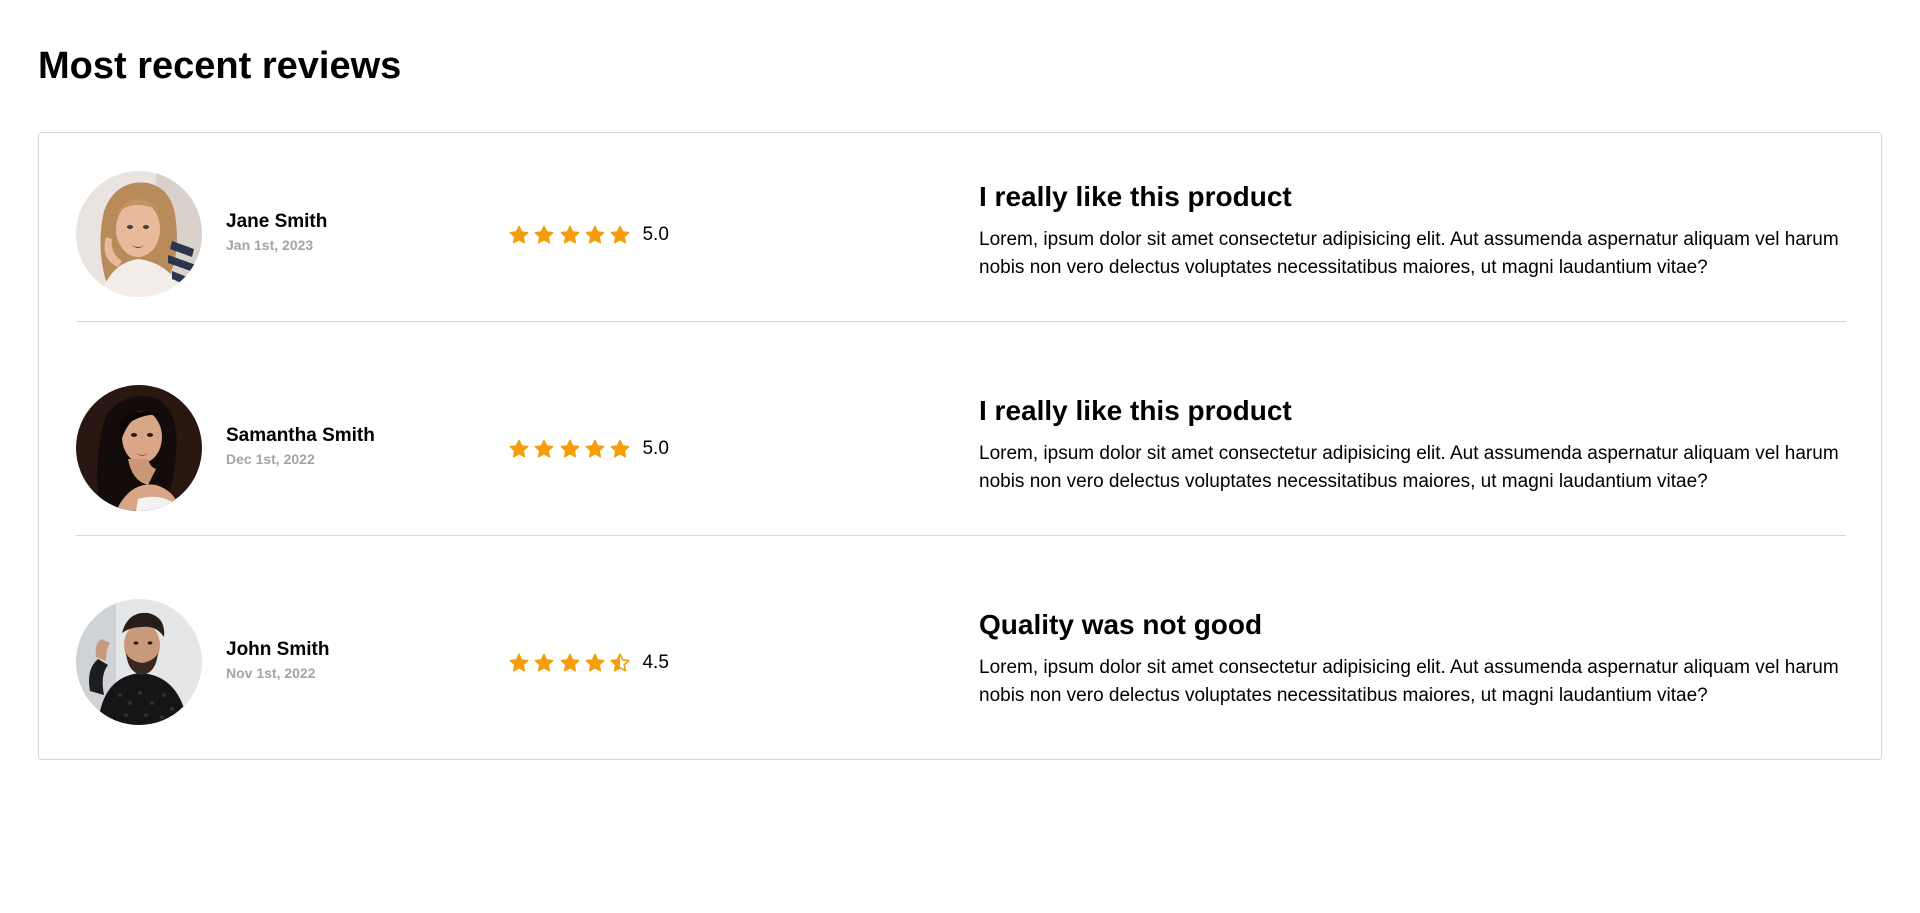 The width and height of the screenshot is (1920, 913). What do you see at coordinates (620, 663) in the screenshot?
I see `star-half-icon` at bounding box center [620, 663].